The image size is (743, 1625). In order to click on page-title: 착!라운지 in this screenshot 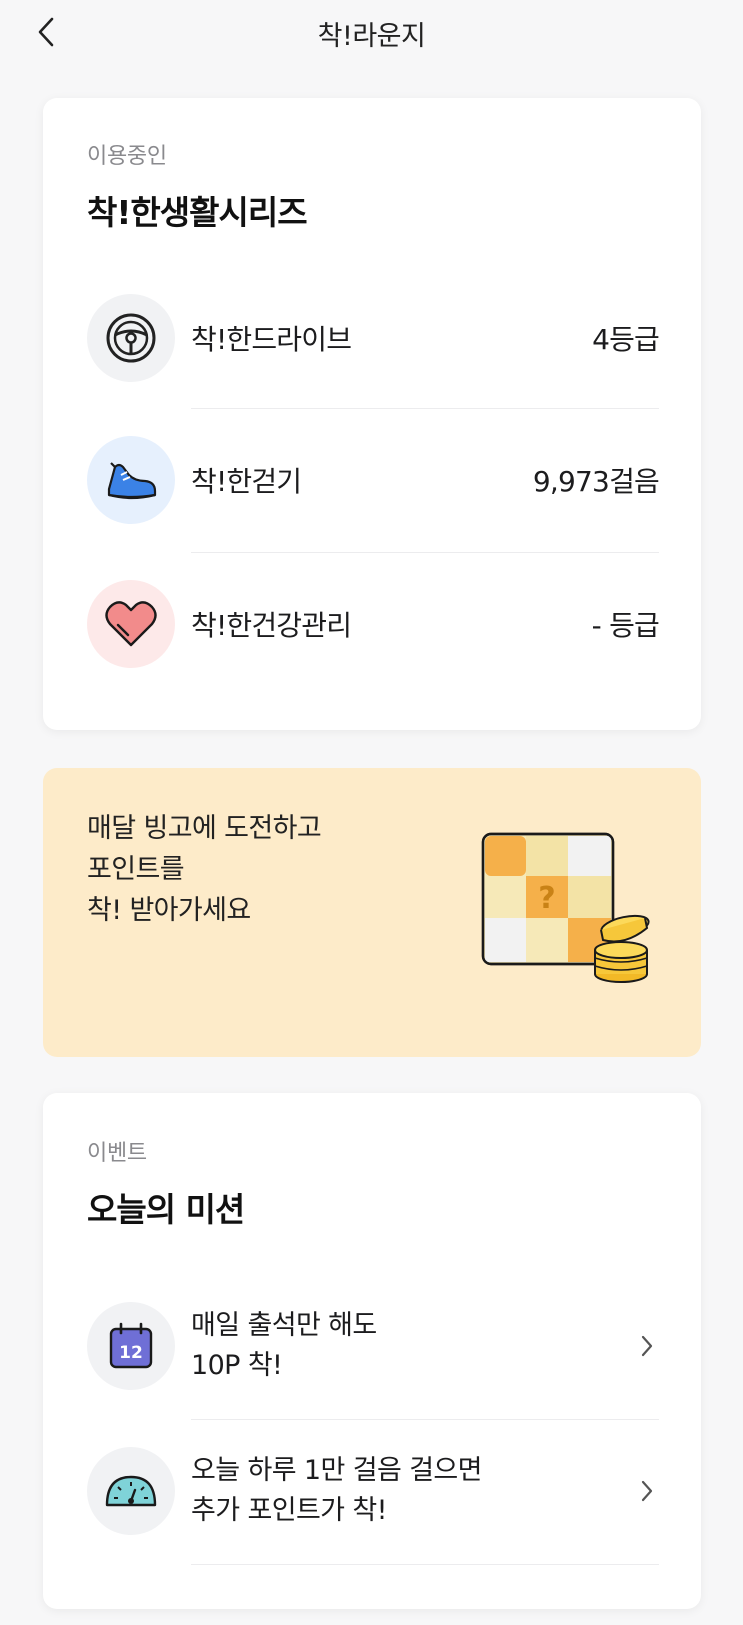, I will do `click(371, 36)`.